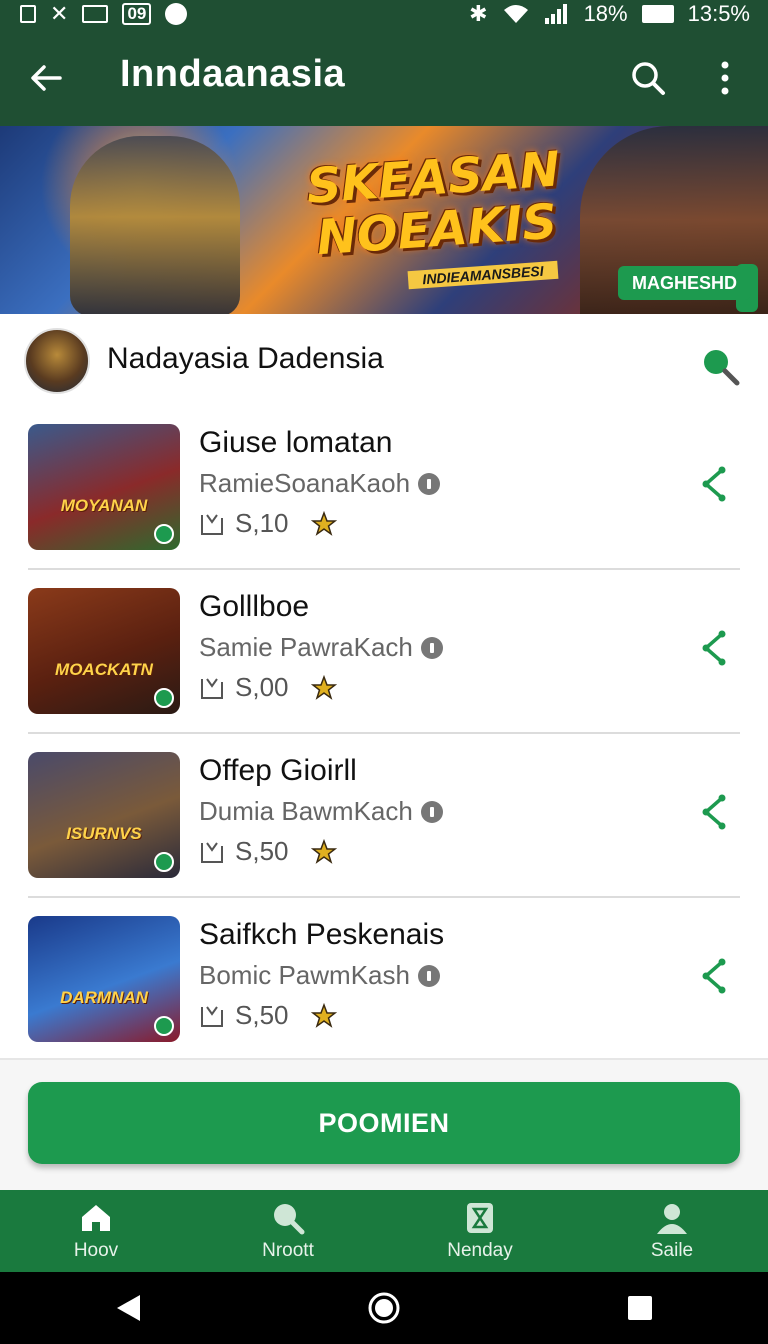 This screenshot has height=1344, width=768. Describe the element at coordinates (384, 77) in the screenshot. I see `app-bar: Inndaanasia` at that location.